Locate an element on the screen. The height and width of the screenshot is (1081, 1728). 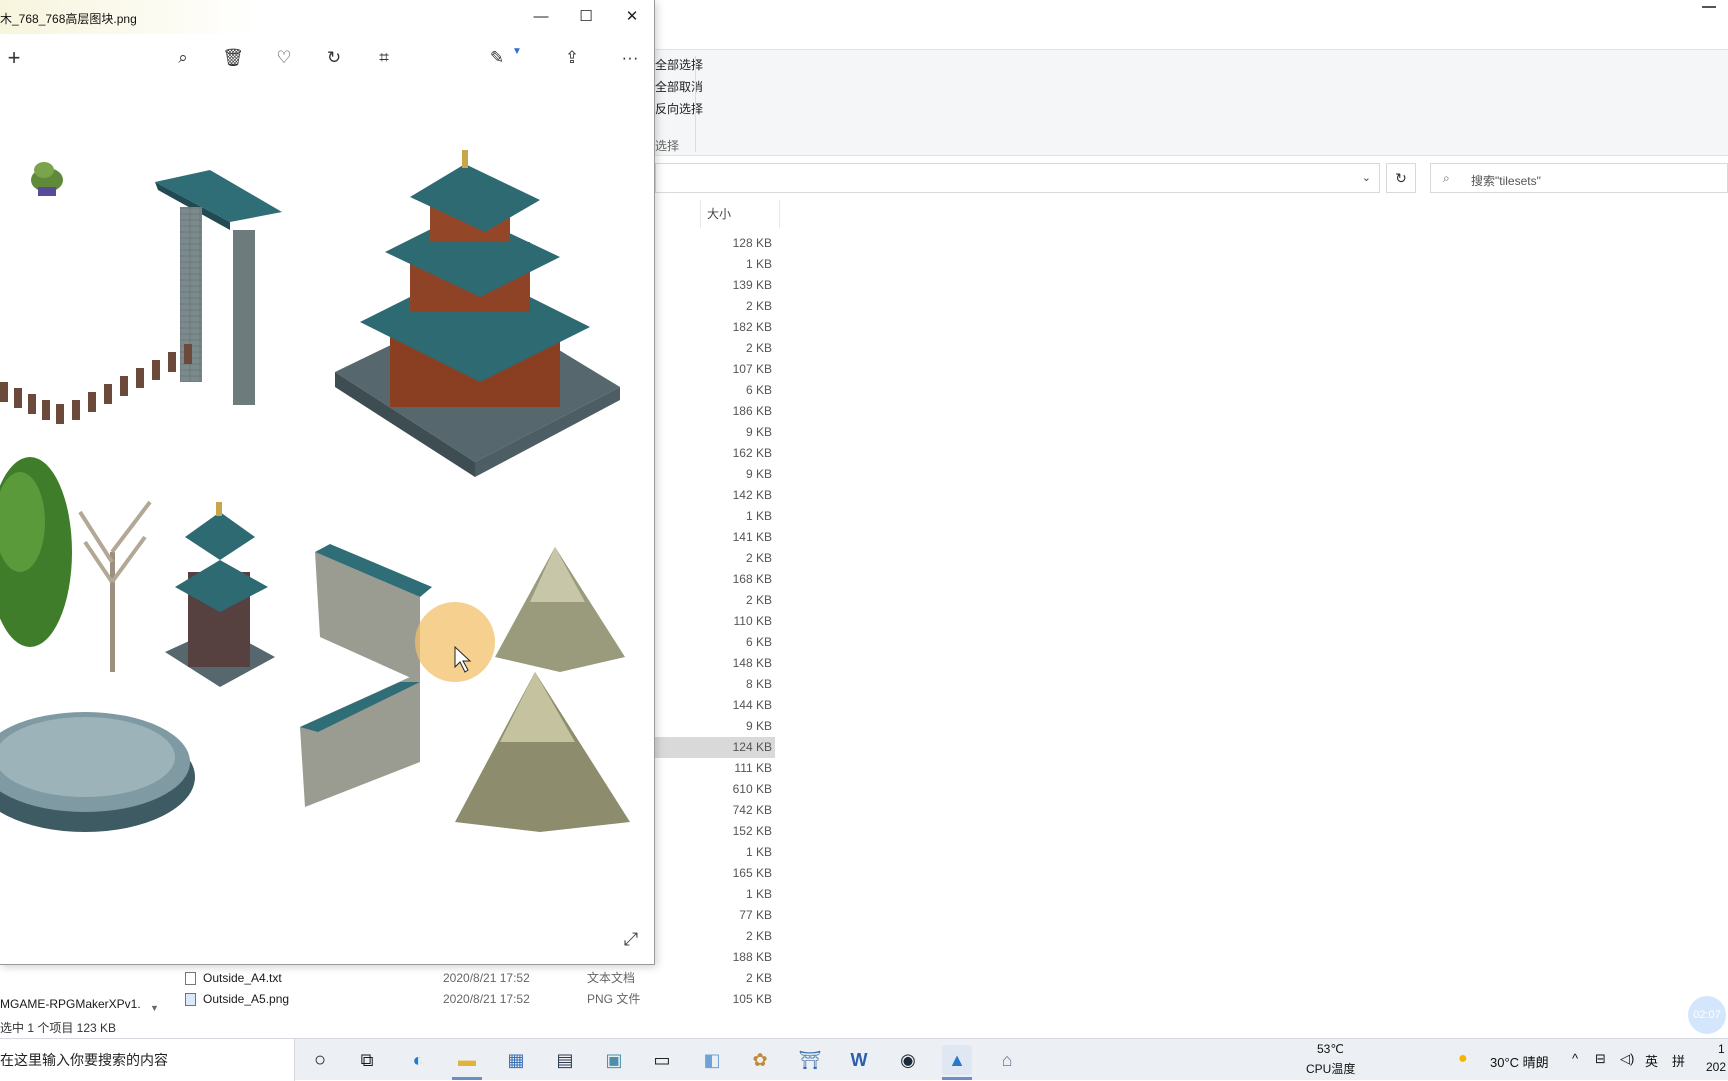
network-icon: ⊟ is located at coordinates (1600, 1059).